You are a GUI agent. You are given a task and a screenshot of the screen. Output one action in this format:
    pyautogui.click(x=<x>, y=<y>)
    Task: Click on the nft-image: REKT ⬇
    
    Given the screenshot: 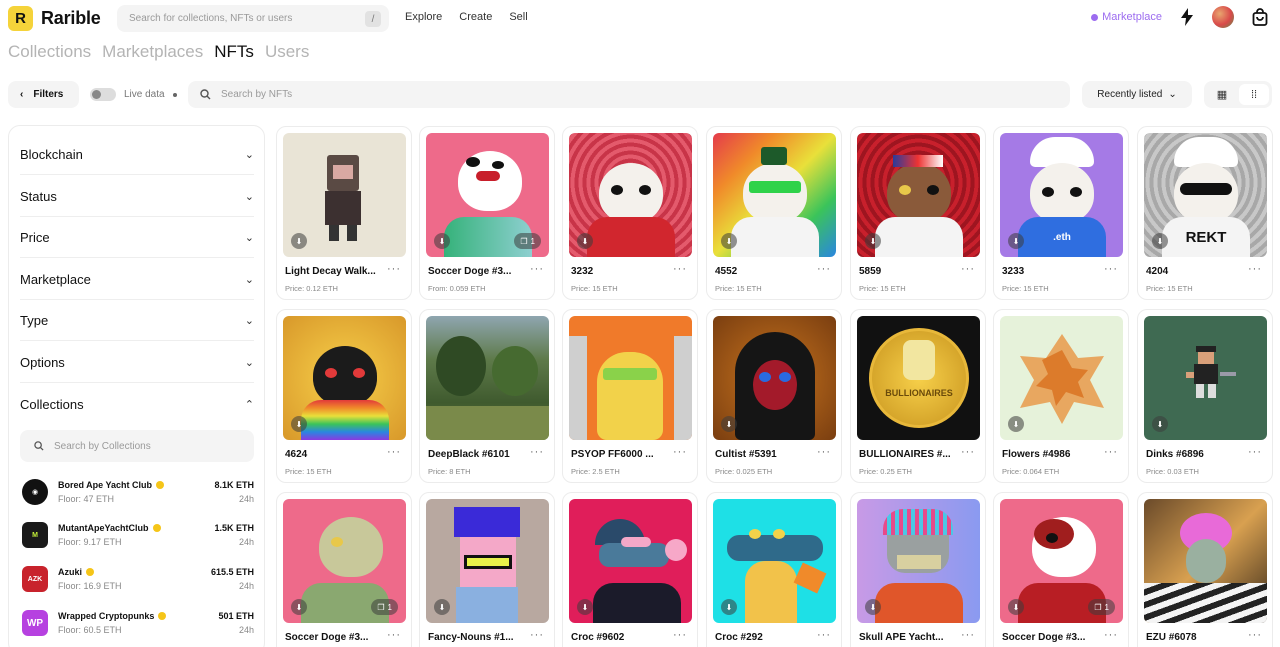 What is the action you would take?
    pyautogui.click(x=1205, y=195)
    